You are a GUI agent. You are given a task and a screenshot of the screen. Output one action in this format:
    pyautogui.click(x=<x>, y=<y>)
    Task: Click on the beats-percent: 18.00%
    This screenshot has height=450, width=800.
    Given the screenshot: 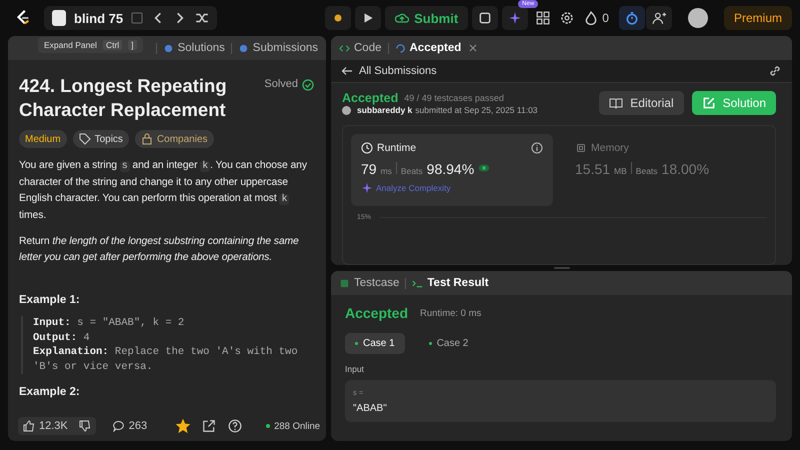 What is the action you would take?
    pyautogui.click(x=686, y=169)
    